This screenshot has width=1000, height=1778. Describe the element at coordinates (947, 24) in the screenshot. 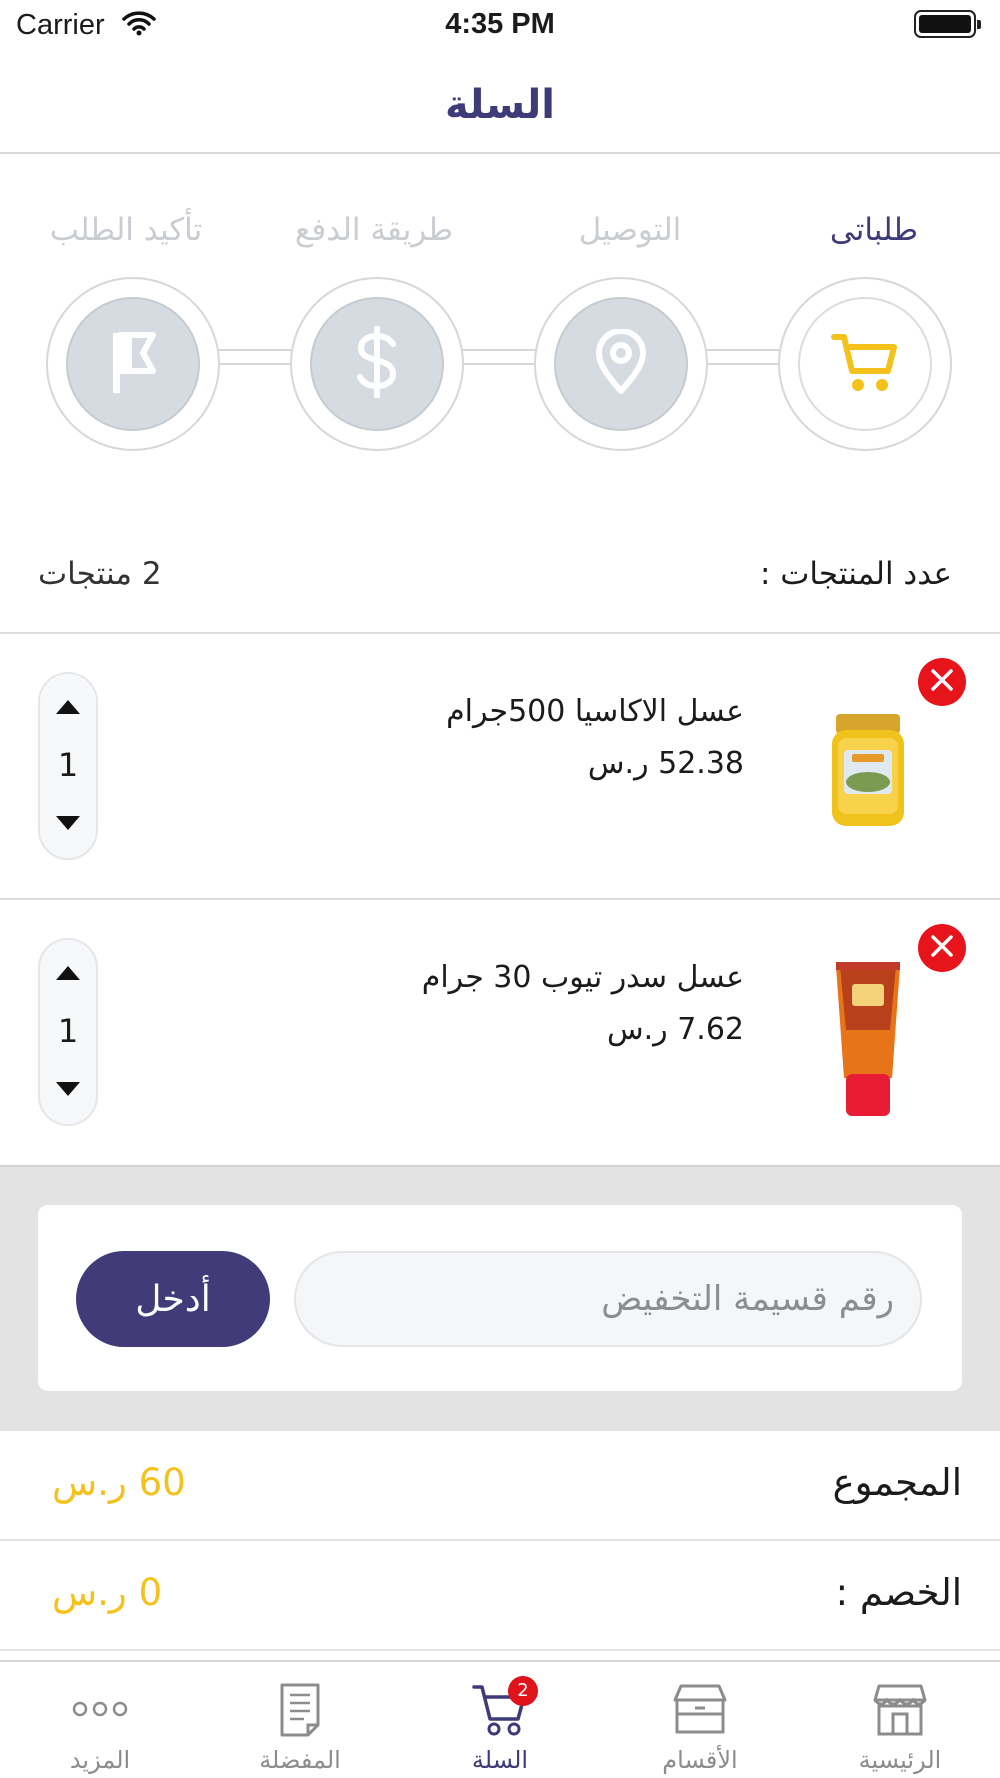

I see `battery-icon` at that location.